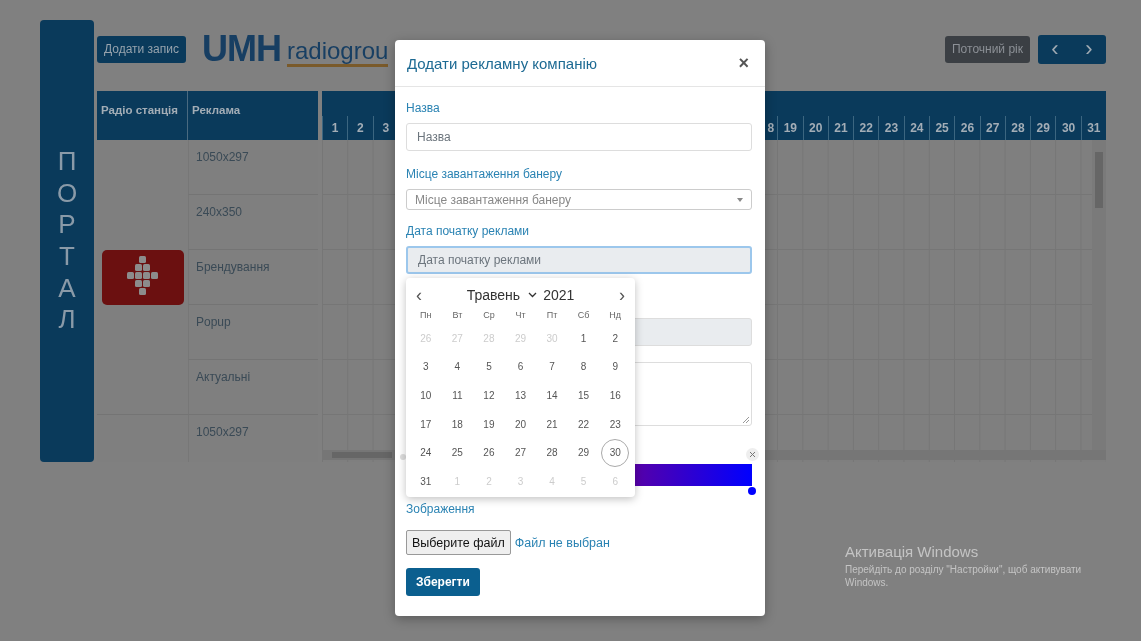 The width and height of the screenshot is (1141, 641). What do you see at coordinates (489, 315) in the screenshot?
I see `weekday-label: Ср` at bounding box center [489, 315].